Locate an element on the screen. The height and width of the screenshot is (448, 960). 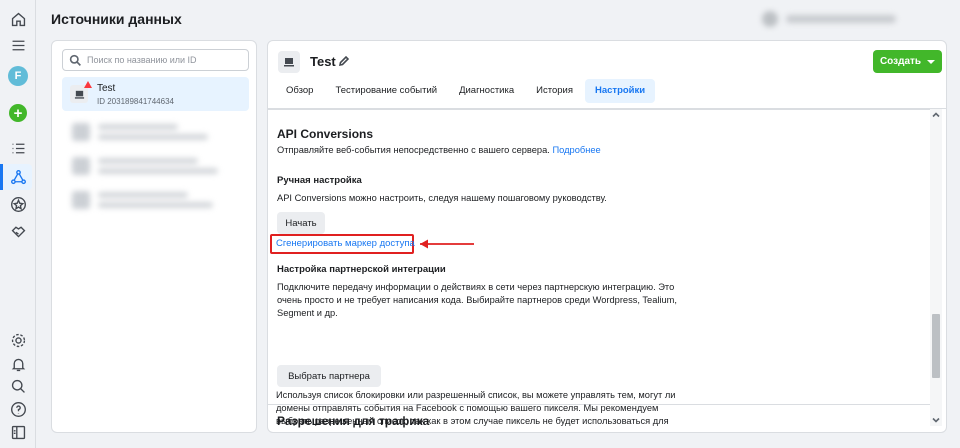
account-switcher-blurred is located at coordinates (837, 19).